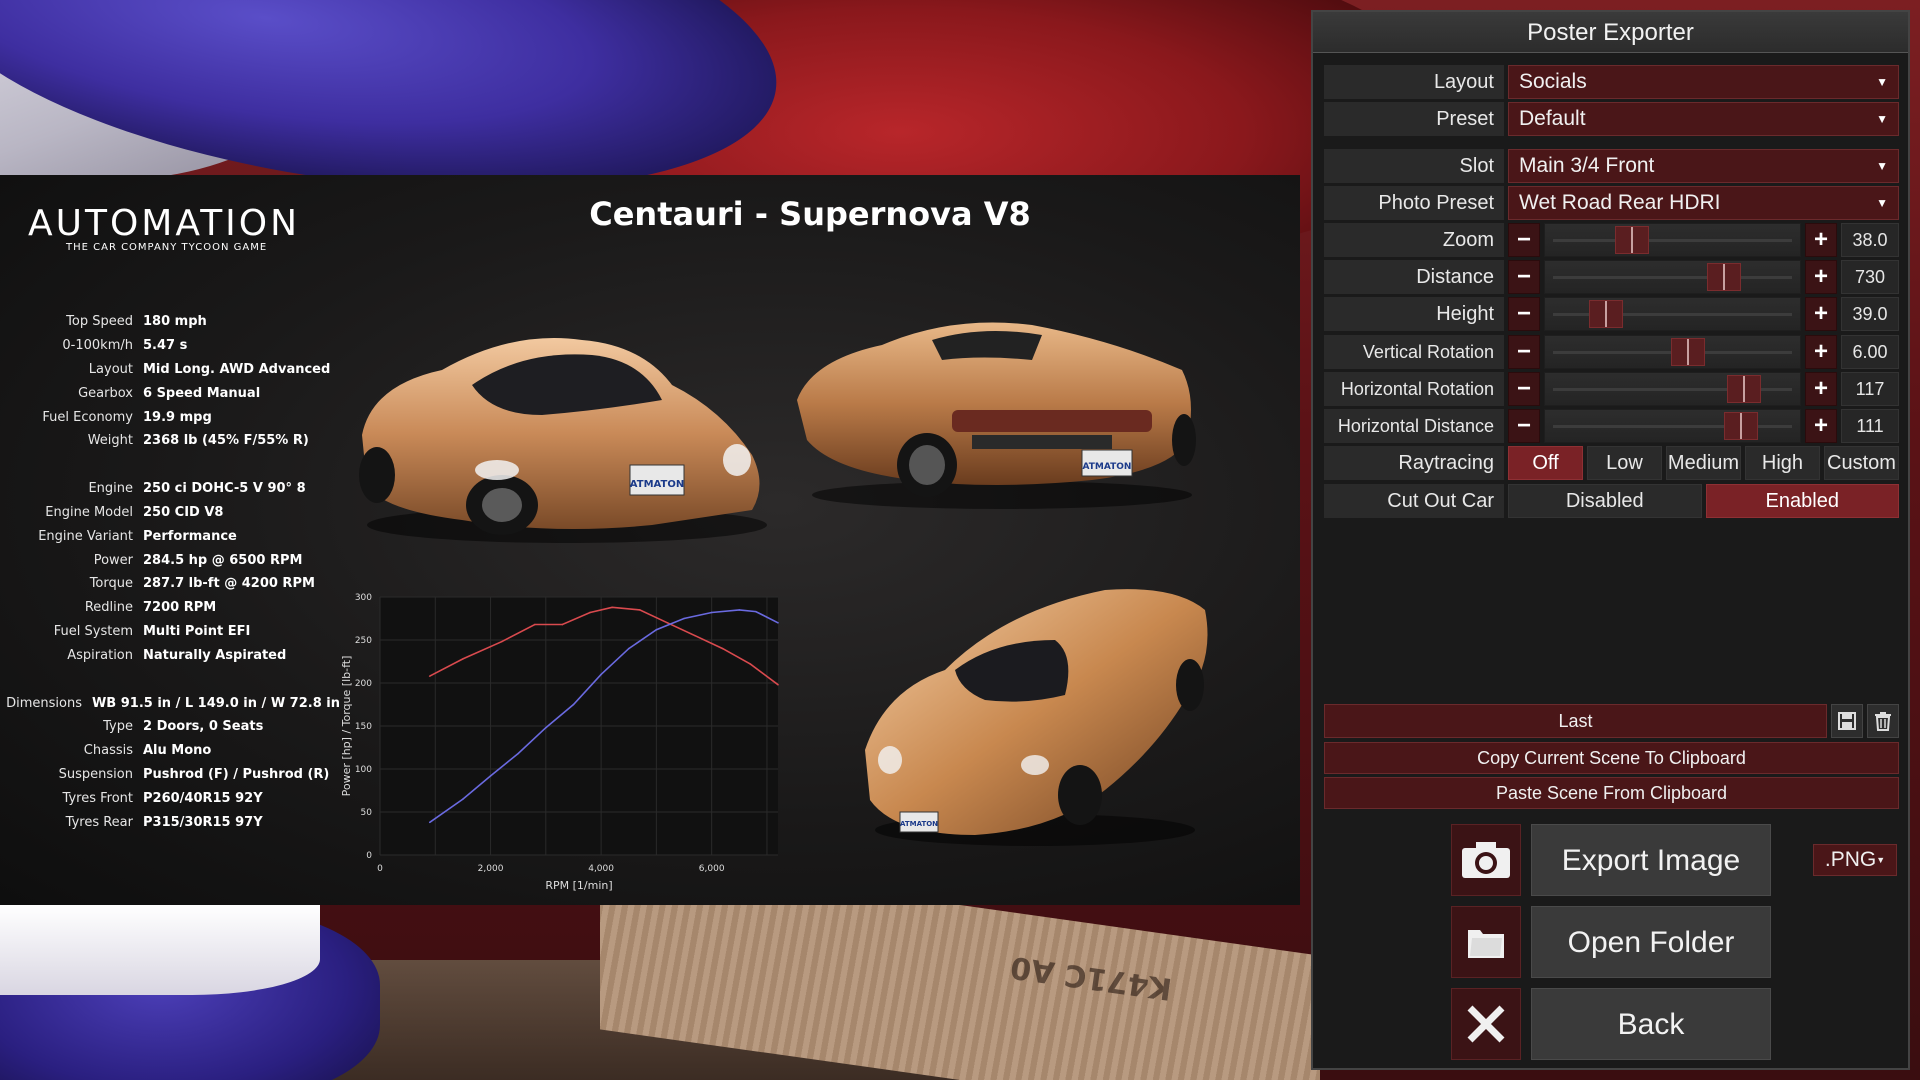  Describe the element at coordinates (1782, 463) in the screenshot. I see `raytracing-option-high: High` at that location.